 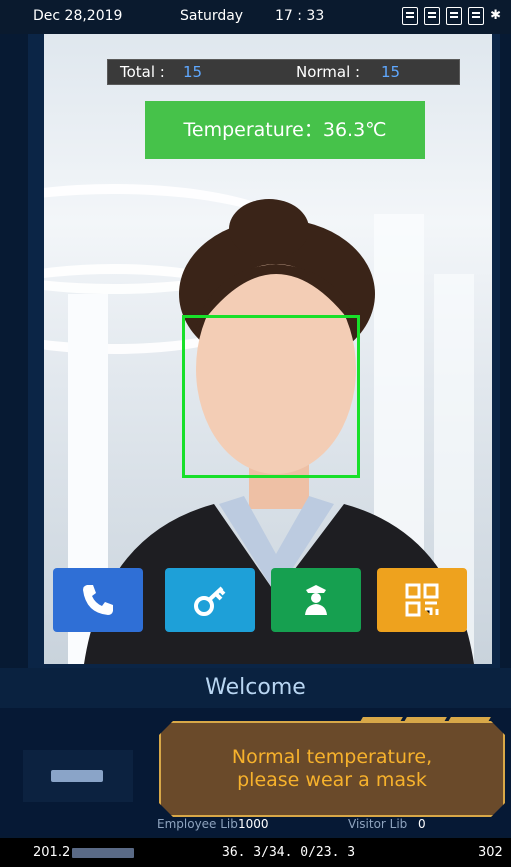 What do you see at coordinates (422, 824) in the screenshot?
I see `visitor-lib-value: 0` at bounding box center [422, 824].